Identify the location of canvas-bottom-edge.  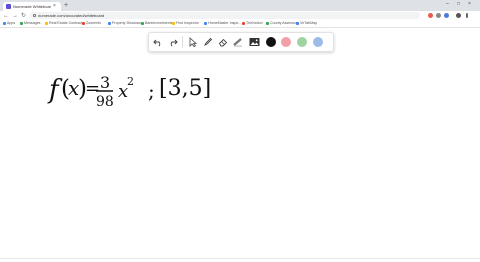
(240, 258).